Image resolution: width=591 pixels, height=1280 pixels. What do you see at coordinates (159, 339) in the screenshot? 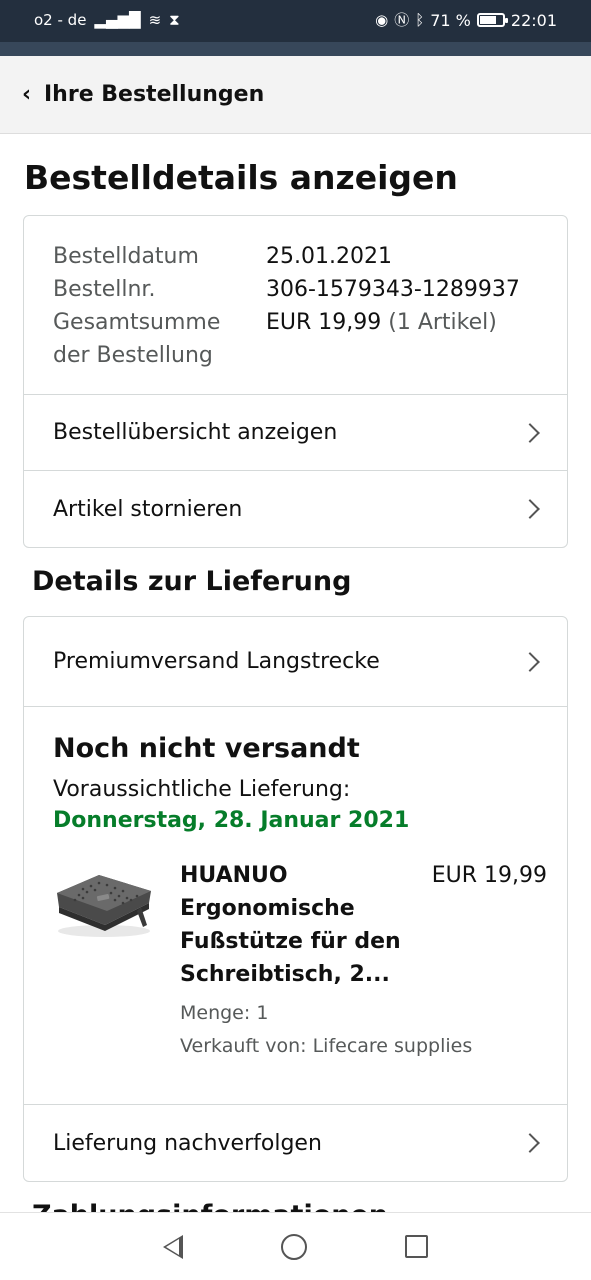
I see `order-total-label: Gesamtsumme der Bestellung` at bounding box center [159, 339].